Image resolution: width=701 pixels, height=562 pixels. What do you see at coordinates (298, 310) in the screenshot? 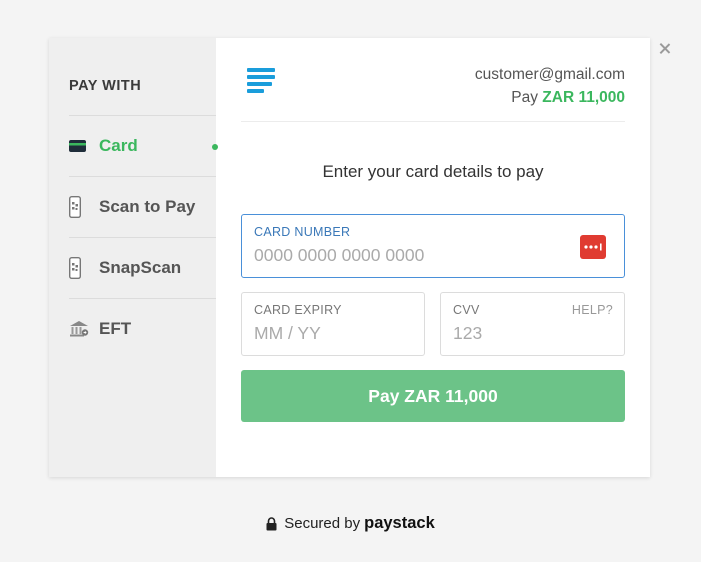
I see `card-expiry-label: CARD EXPIRY` at bounding box center [298, 310].